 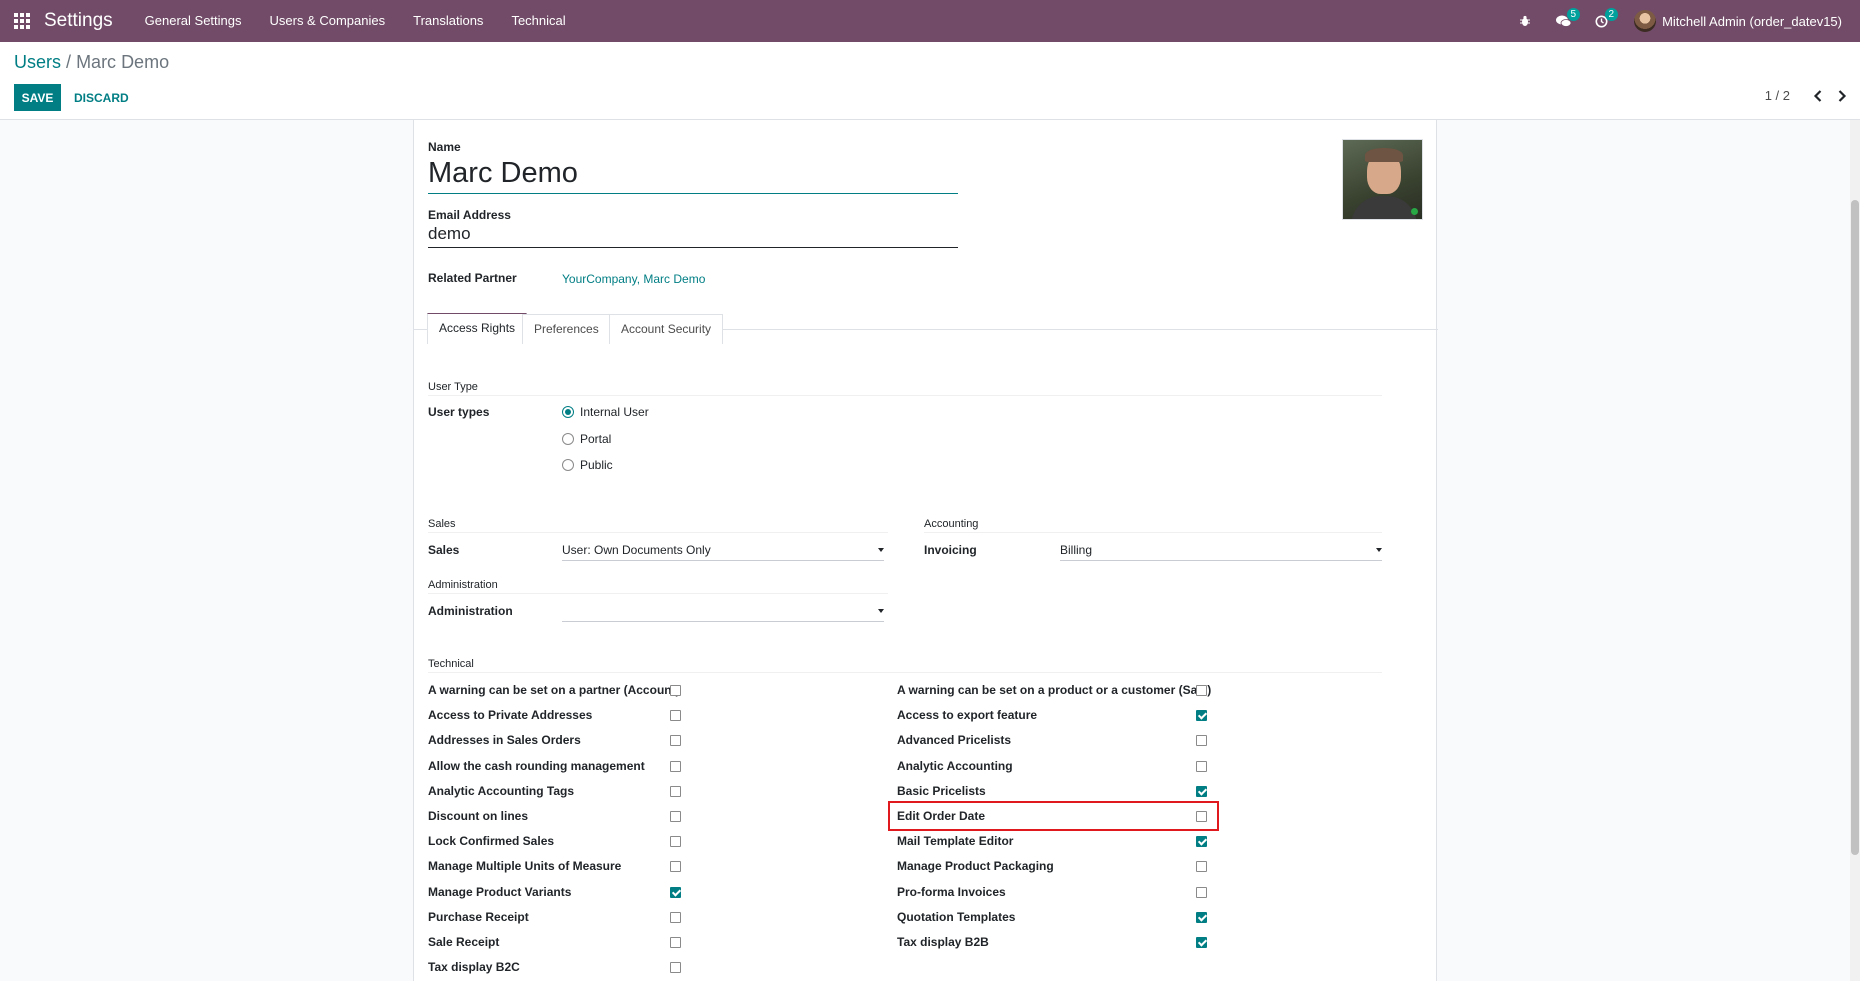 What do you see at coordinates (954, 740) in the screenshot?
I see `technical-option-label-advanced-pricelists: Advanced Pricelists` at bounding box center [954, 740].